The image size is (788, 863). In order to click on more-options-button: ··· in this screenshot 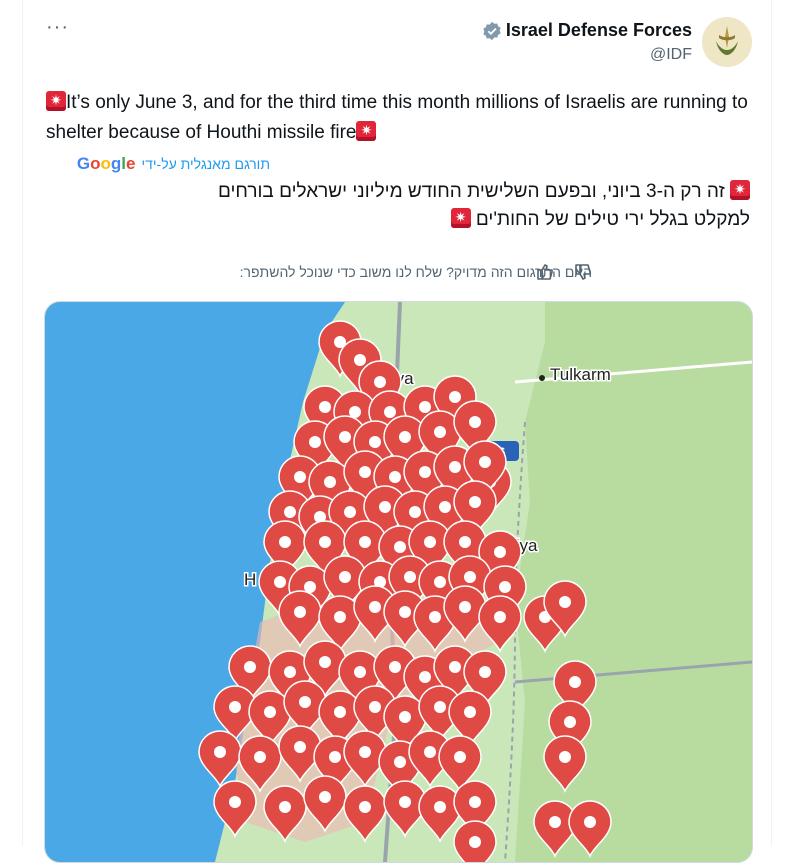, I will do `click(57, 27)`.